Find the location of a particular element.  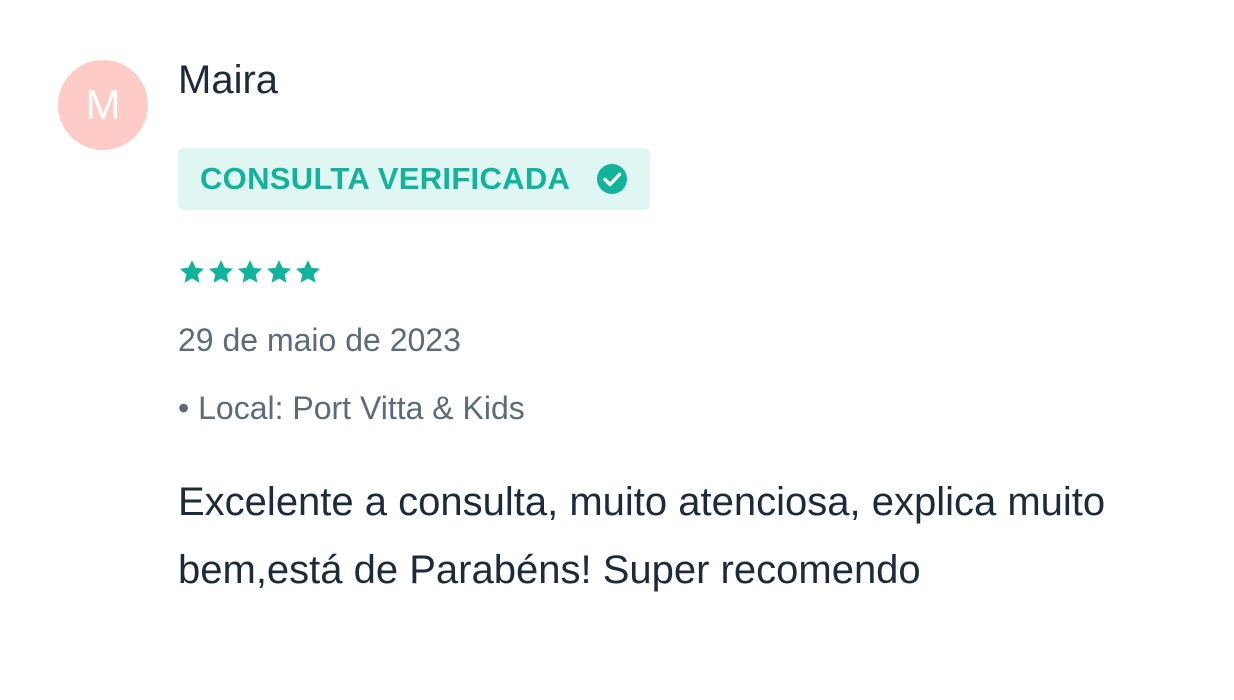

review-location: • Local: Port Vitta & Kids is located at coordinates (351, 408).